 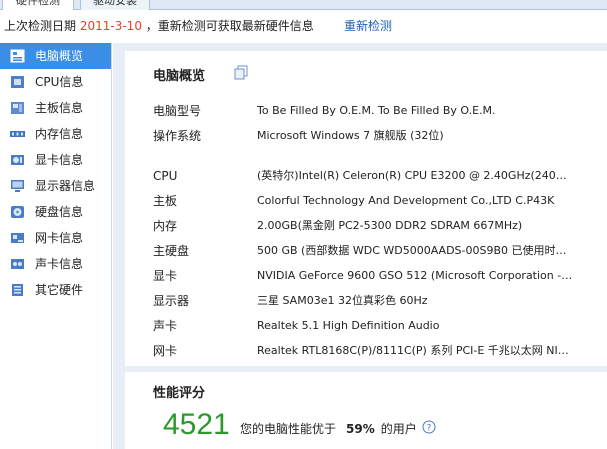 I want to click on sidebar-item-memory: 内存信息, so click(x=55, y=134).